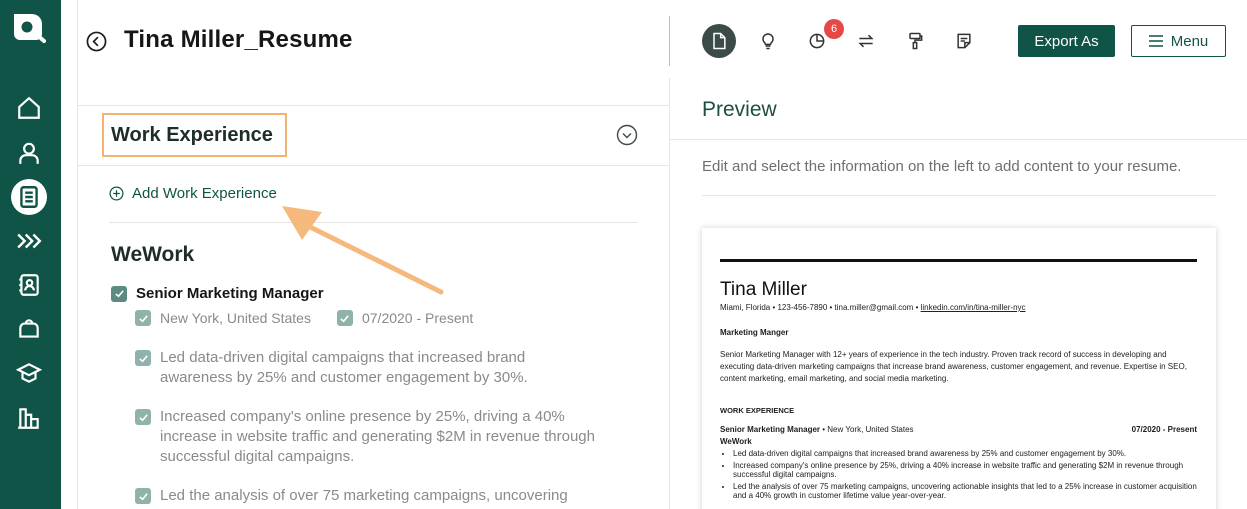 The height and width of the screenshot is (509, 1247). What do you see at coordinates (768, 41) in the screenshot?
I see `lightbulb-icon` at bounding box center [768, 41].